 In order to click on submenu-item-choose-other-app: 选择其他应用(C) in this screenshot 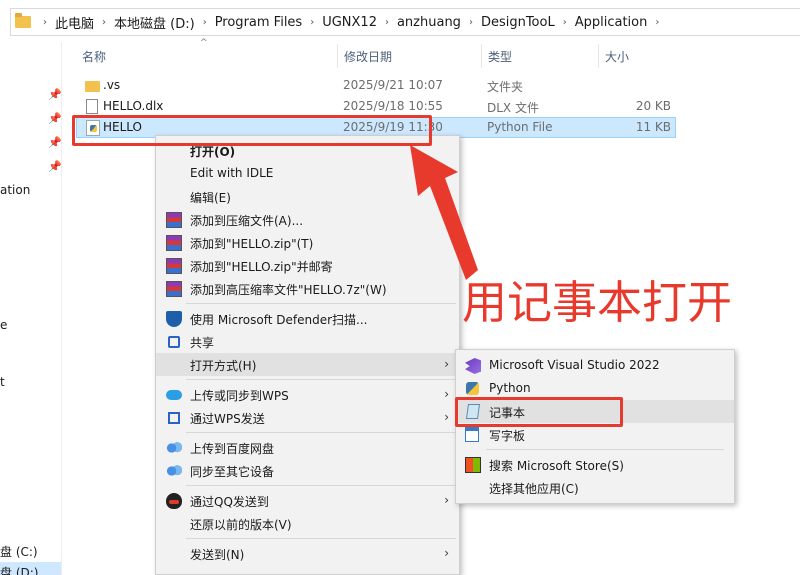, I will do `click(595, 487)`.